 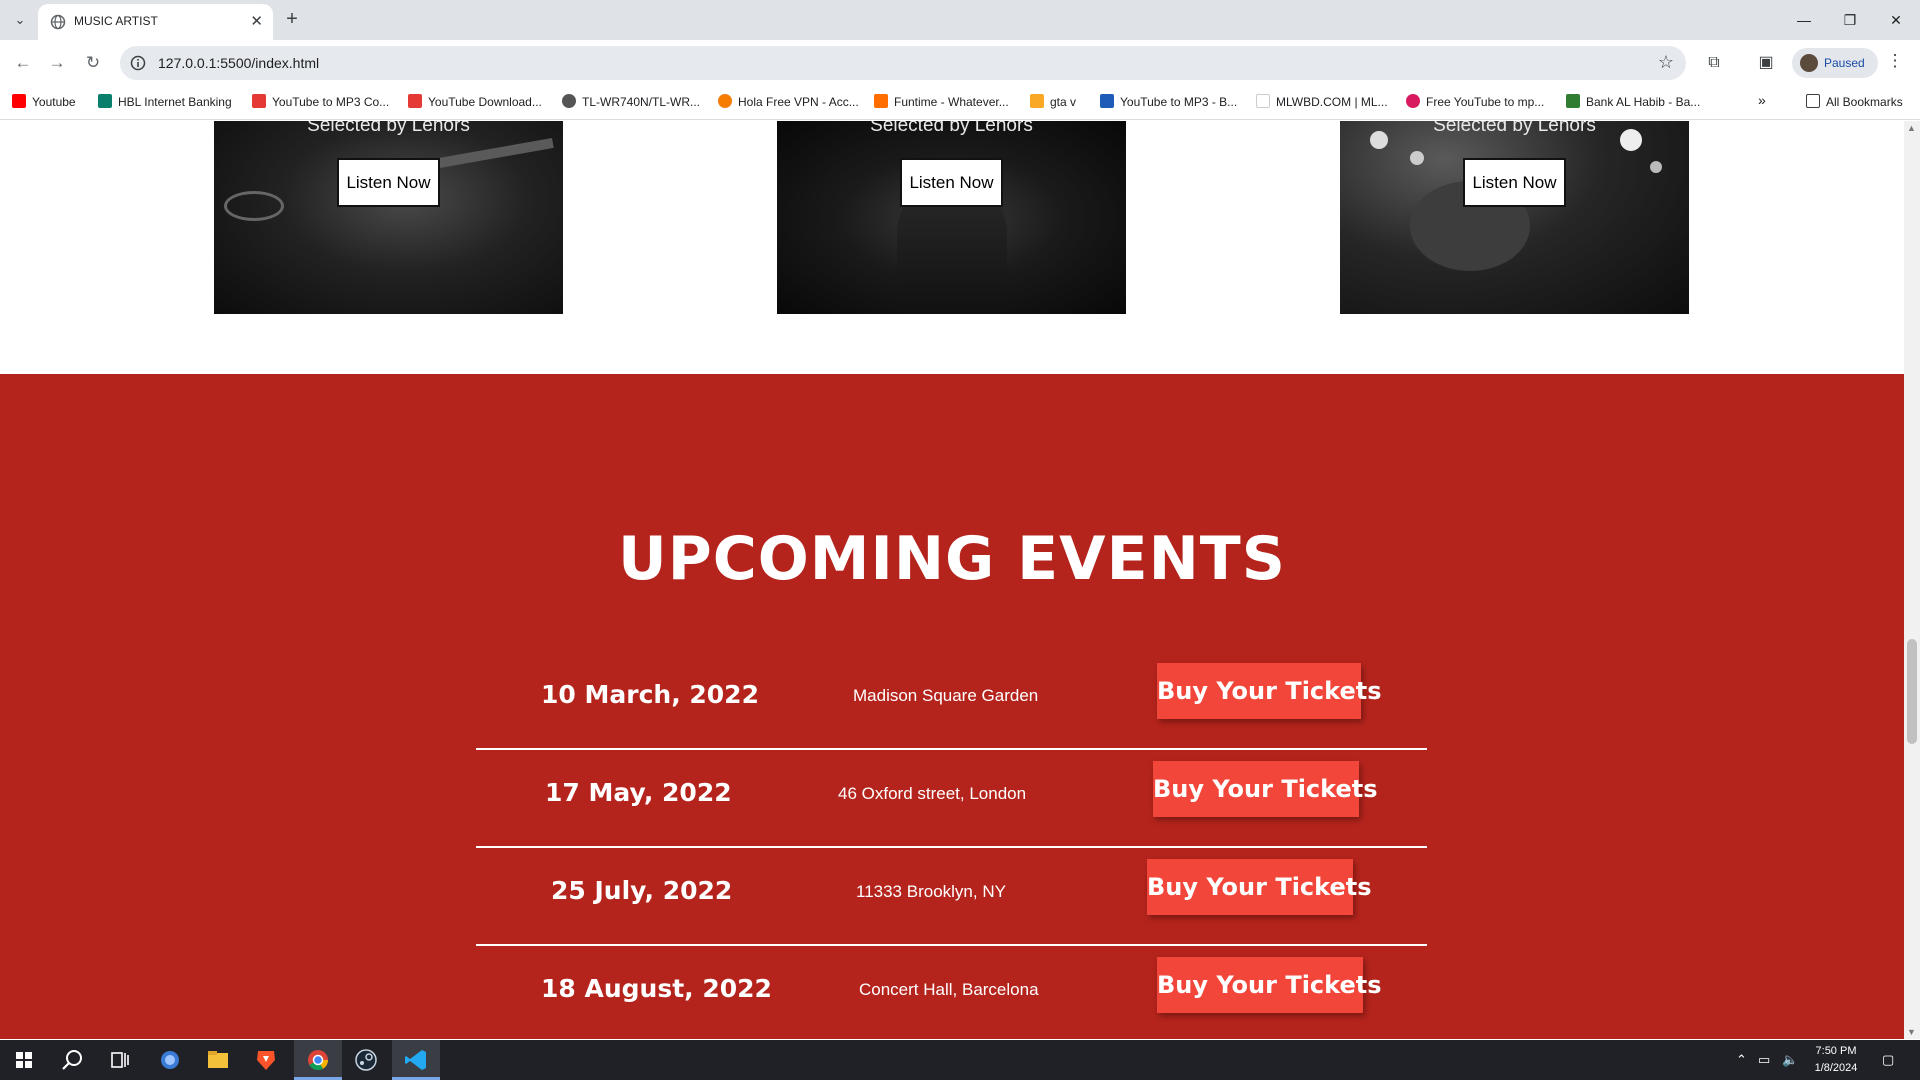 What do you see at coordinates (44, 103) in the screenshot?
I see `bookmark-item: Youtube` at bounding box center [44, 103].